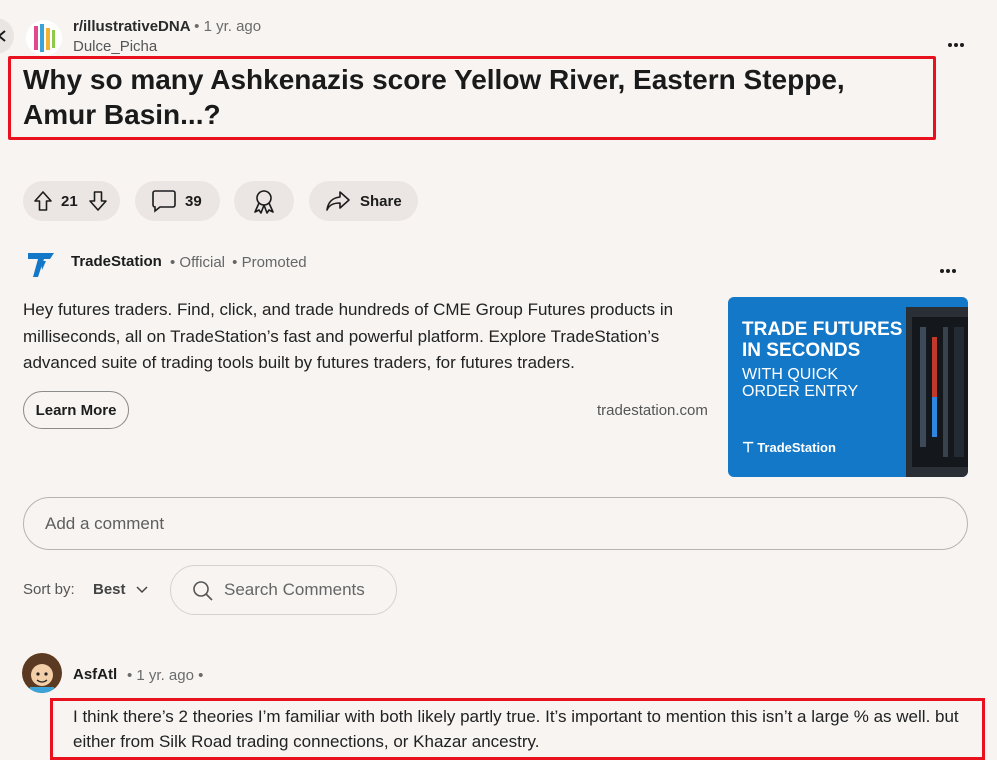  What do you see at coordinates (338, 201) in the screenshot?
I see `share-icon` at bounding box center [338, 201].